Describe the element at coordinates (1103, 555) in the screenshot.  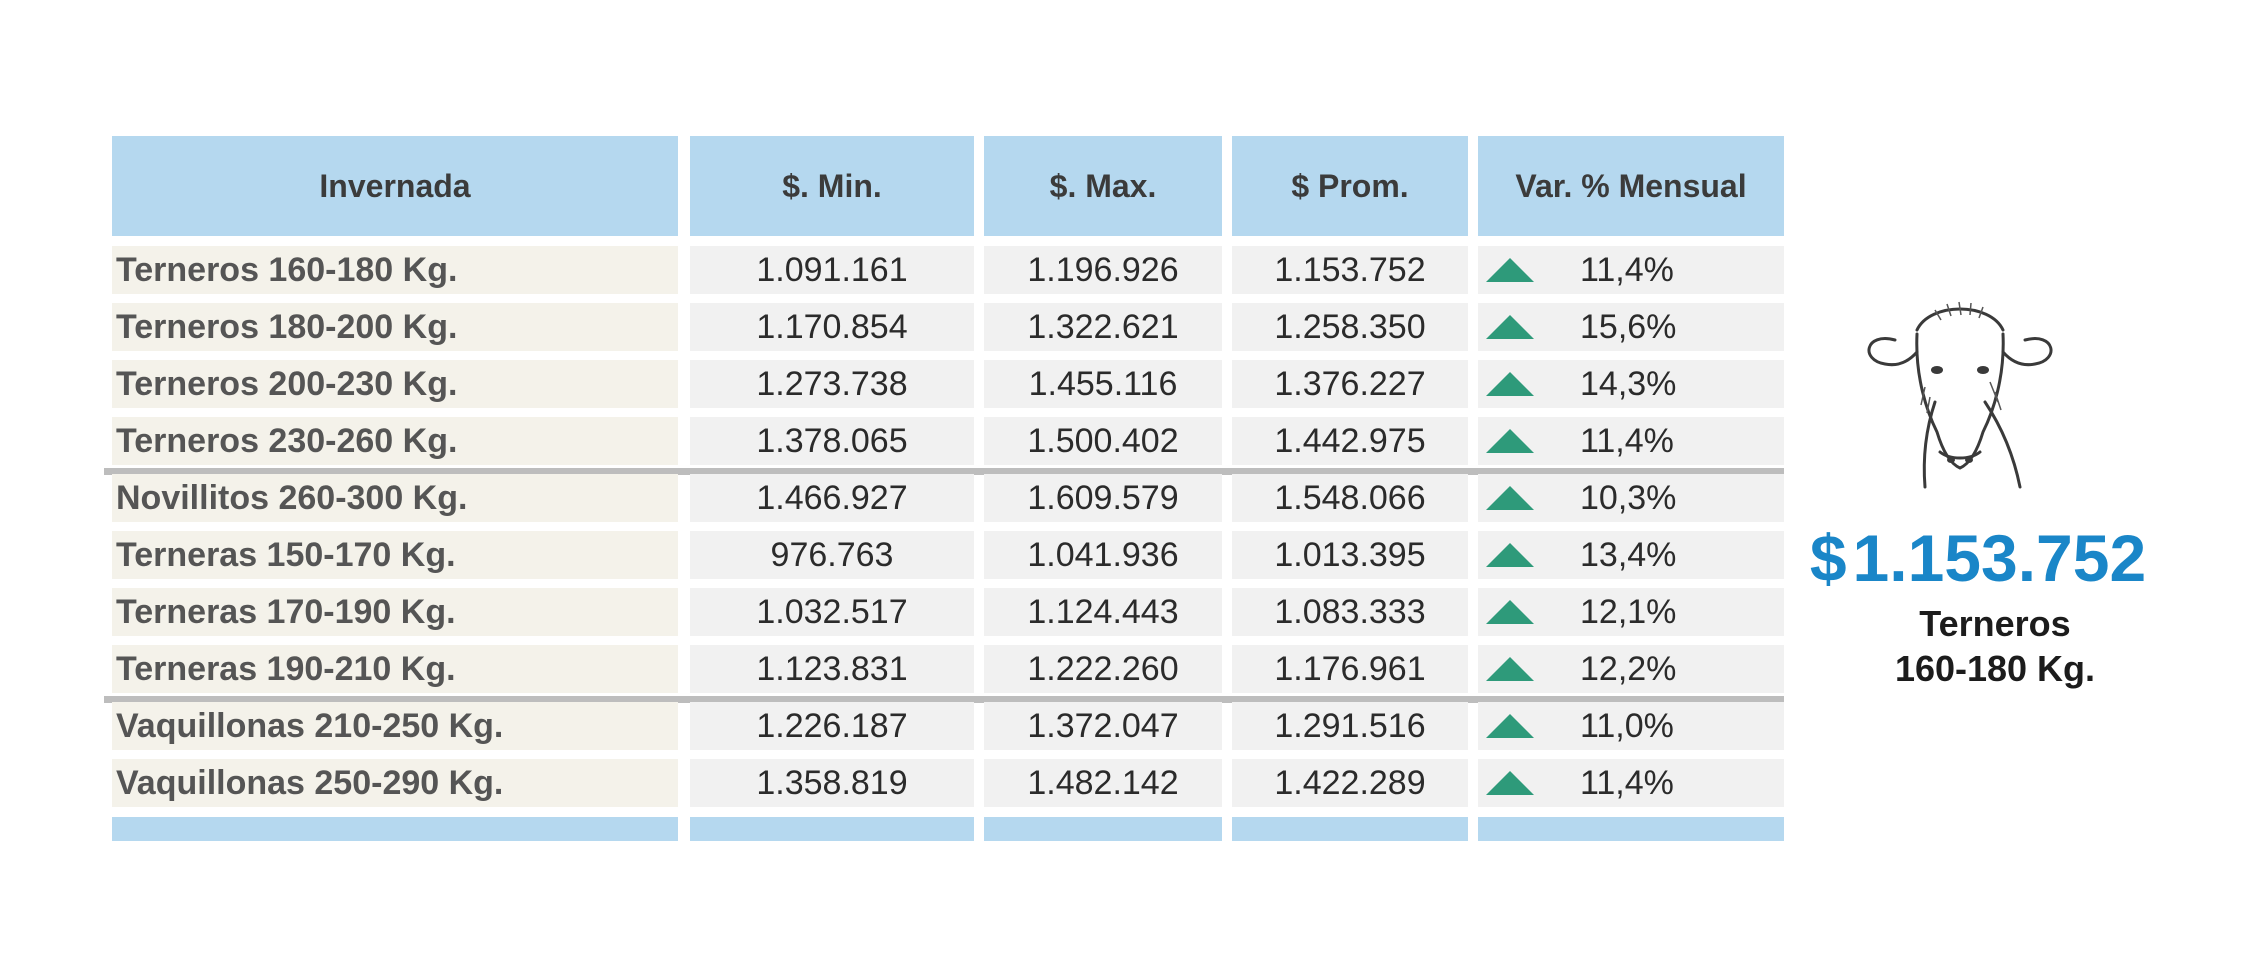
I see `cell-max: 1.041.936` at that location.